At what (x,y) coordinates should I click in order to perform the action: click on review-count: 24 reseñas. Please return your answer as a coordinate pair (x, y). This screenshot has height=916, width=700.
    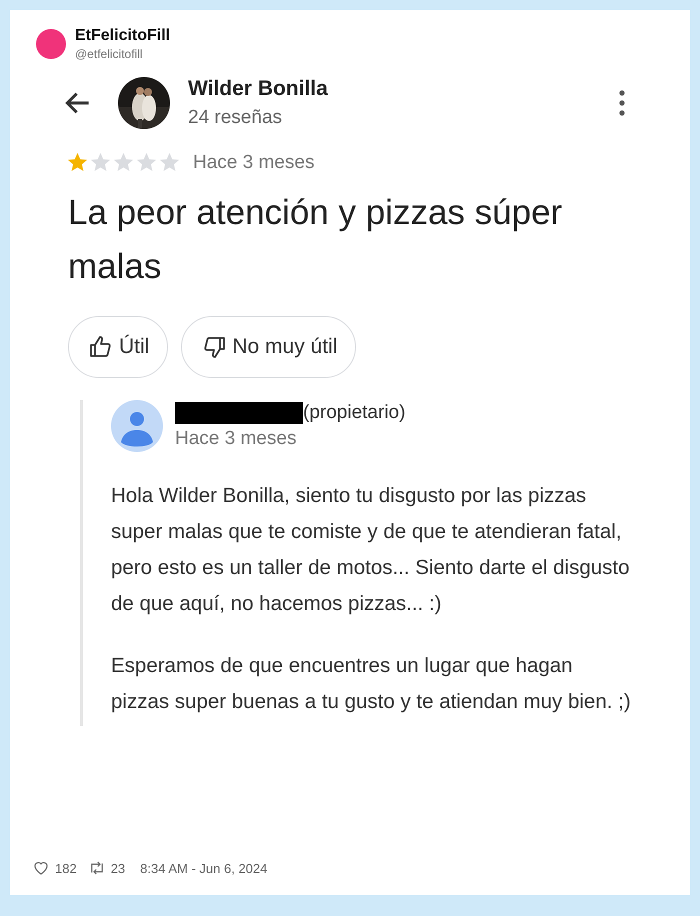
    Looking at the image, I should click on (236, 118).